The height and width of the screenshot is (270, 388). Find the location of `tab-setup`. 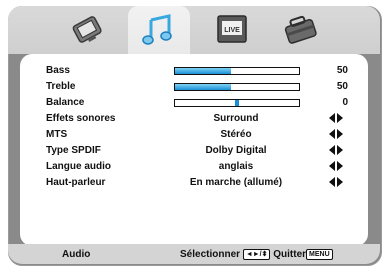

tab-setup is located at coordinates (300, 29).